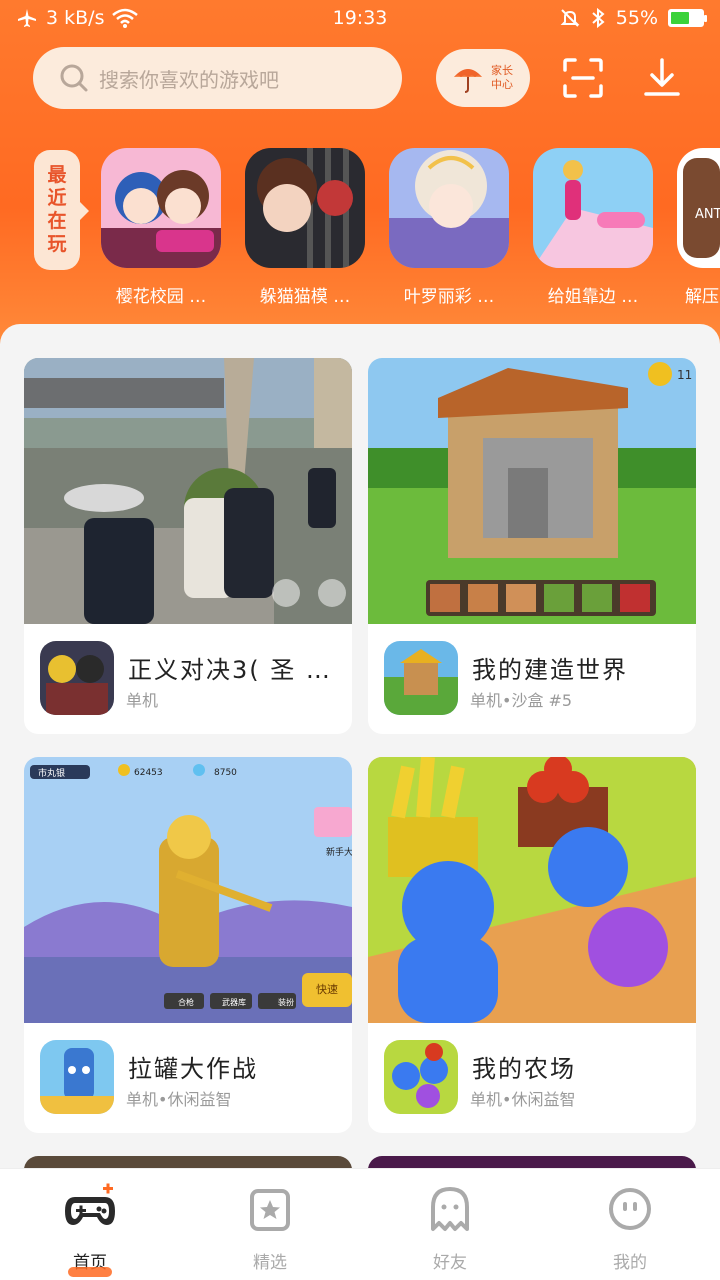  I want to click on parent-center-label-2: 中心, so click(502, 84).